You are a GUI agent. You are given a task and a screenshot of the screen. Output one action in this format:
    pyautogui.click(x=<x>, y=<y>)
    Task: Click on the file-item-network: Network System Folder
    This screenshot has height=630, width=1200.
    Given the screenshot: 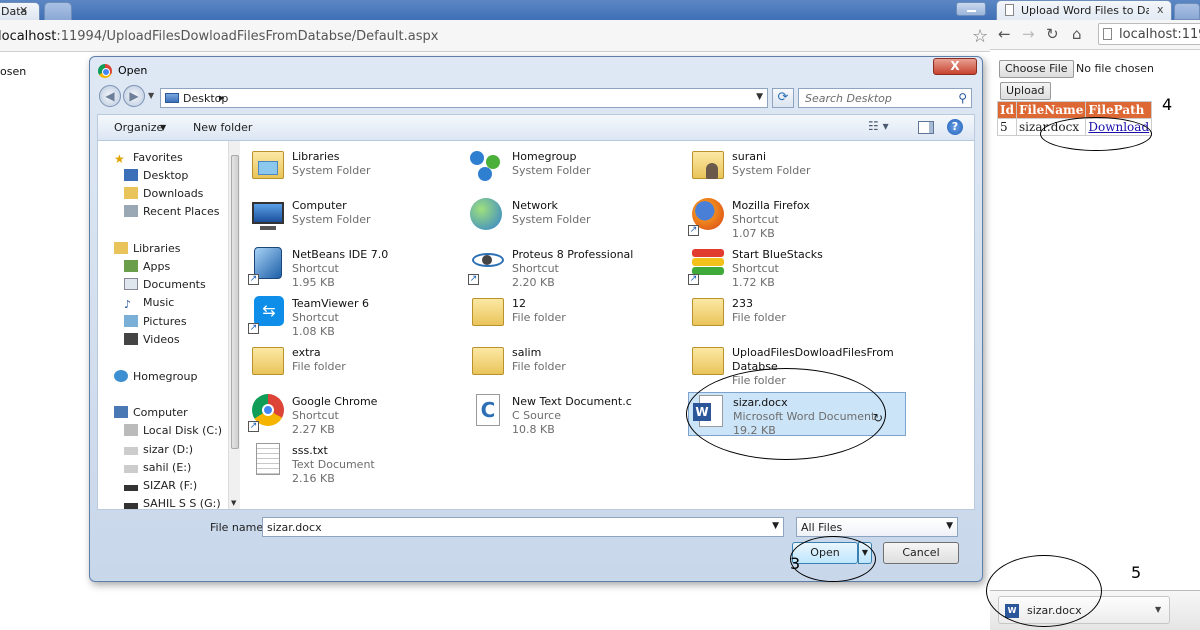 What is the action you would take?
    pyautogui.click(x=573, y=218)
    